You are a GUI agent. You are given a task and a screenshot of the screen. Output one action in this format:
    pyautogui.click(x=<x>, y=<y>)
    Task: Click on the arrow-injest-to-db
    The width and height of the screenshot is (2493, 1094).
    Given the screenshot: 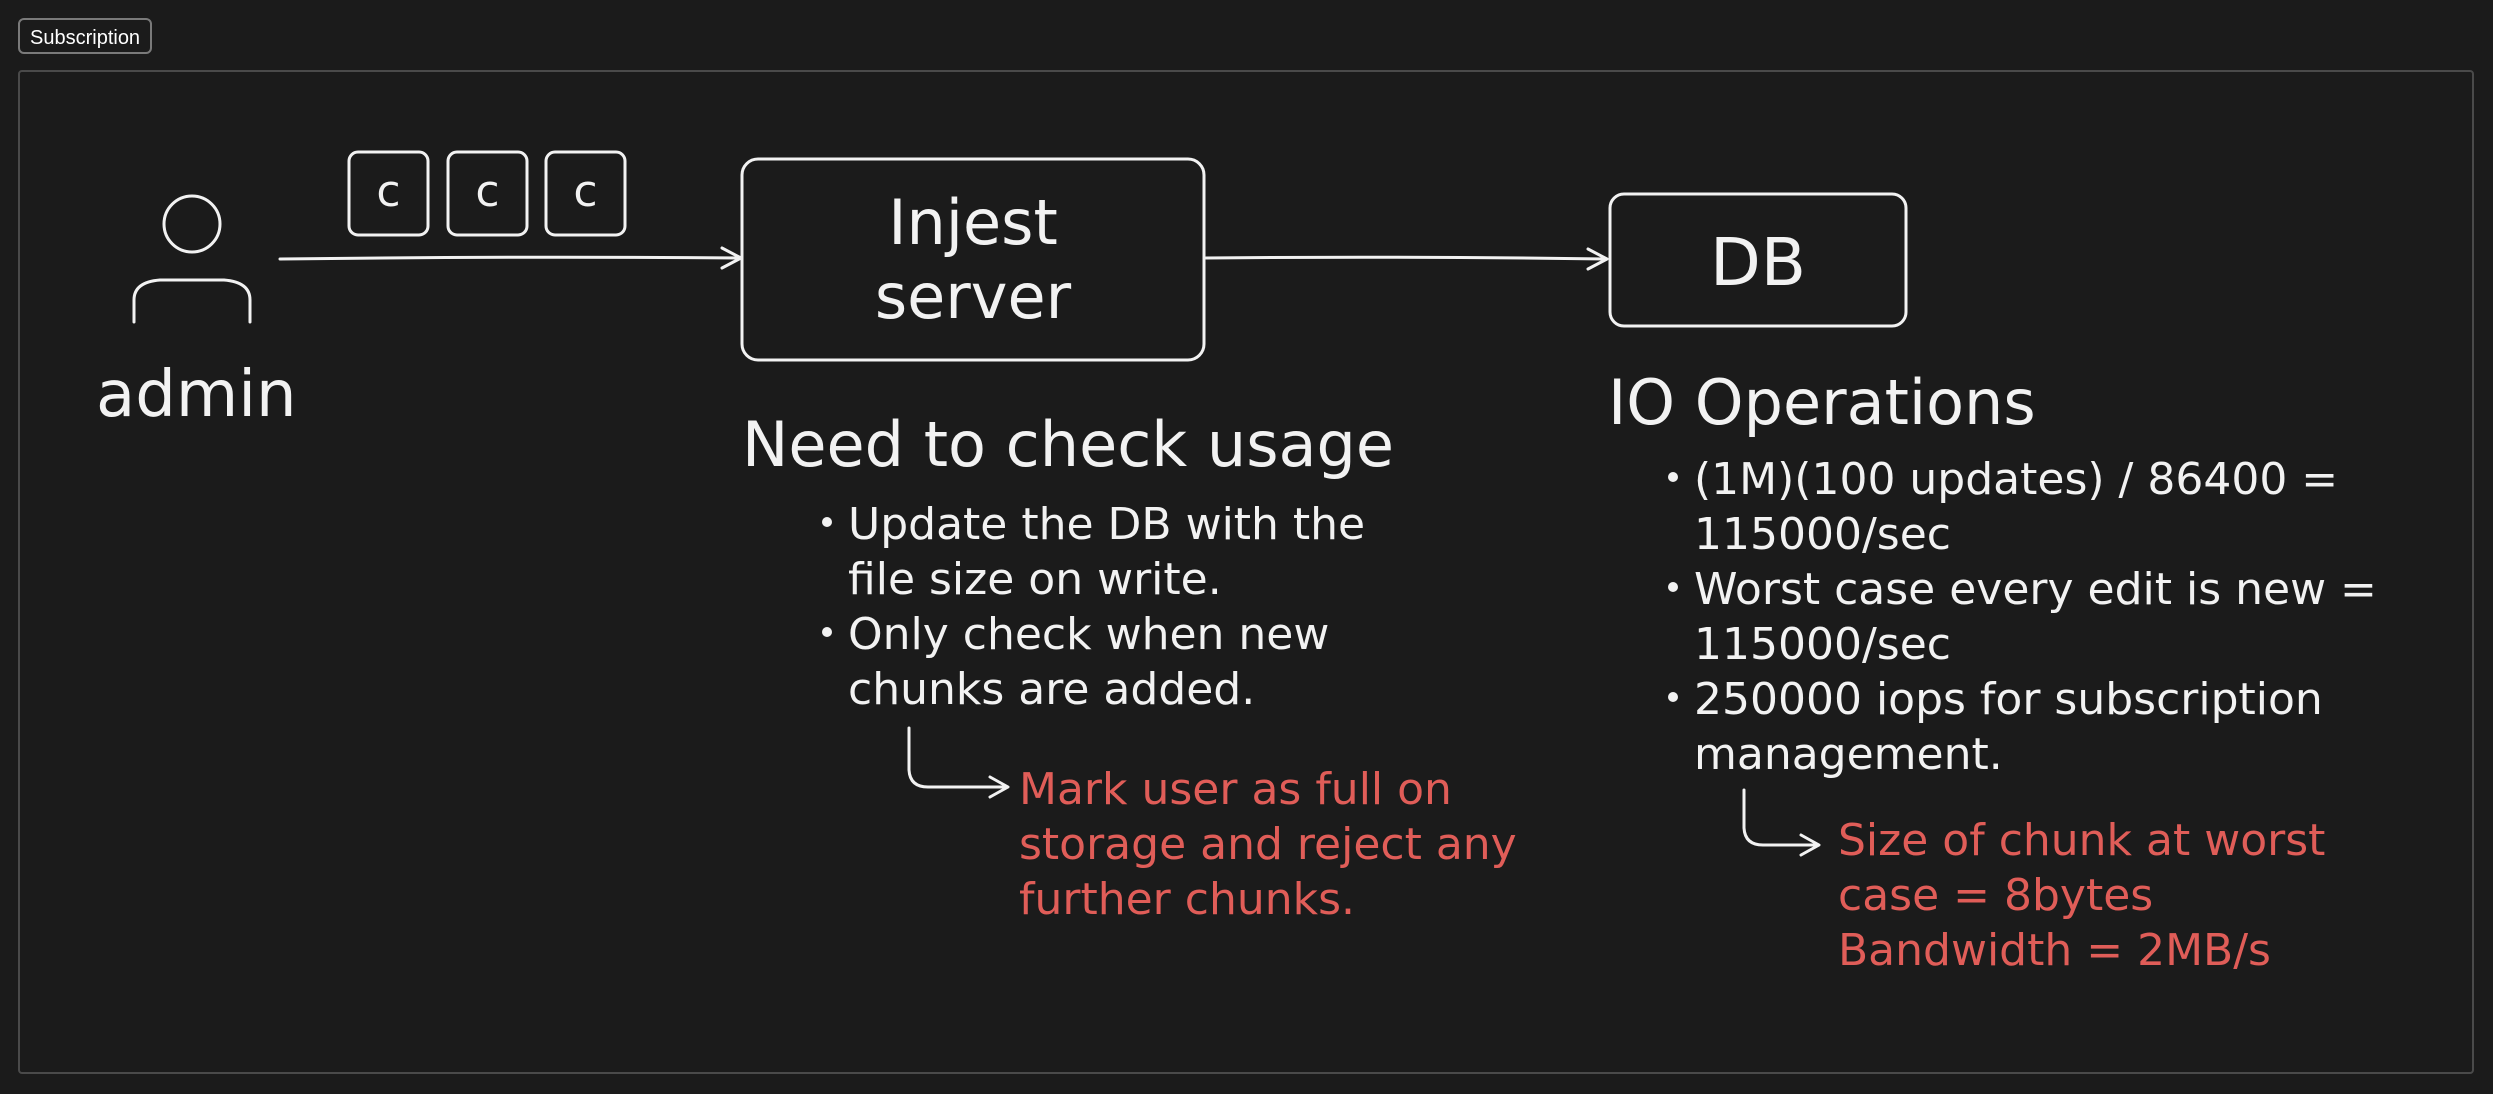 What is the action you would take?
    pyautogui.click(x=1406, y=259)
    